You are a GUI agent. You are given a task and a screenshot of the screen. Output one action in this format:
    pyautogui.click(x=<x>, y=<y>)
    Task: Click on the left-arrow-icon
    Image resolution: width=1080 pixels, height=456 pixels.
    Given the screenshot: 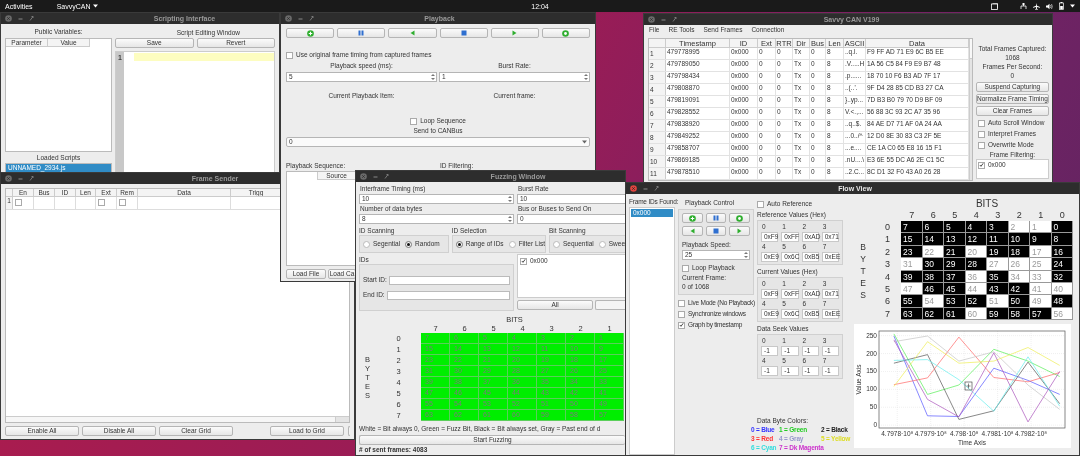 What is the action you would take?
    pyautogui.click(x=412, y=33)
    